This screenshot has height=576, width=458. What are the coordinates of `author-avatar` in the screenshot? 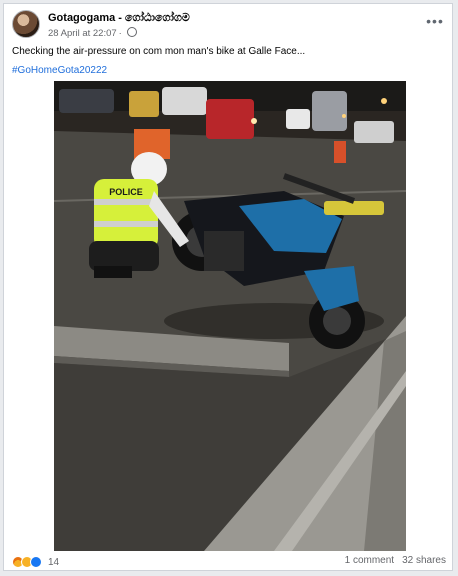 It's located at (26, 24).